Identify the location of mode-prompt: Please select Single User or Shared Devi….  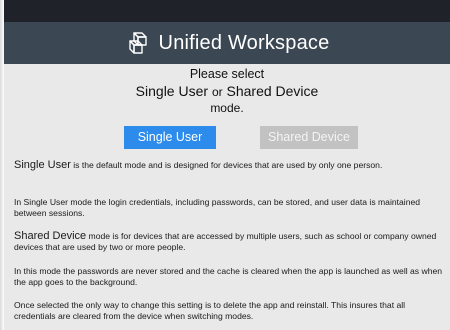
(227, 91).